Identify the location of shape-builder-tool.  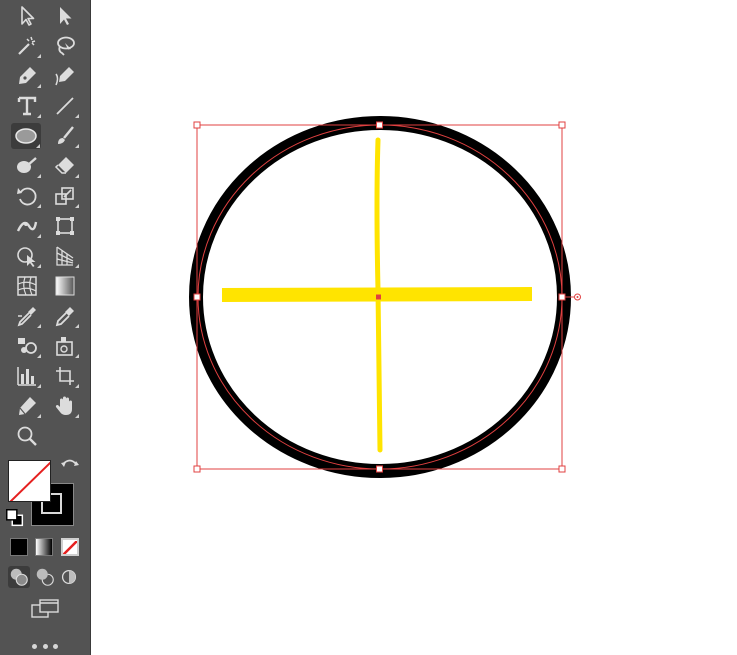
(27, 256).